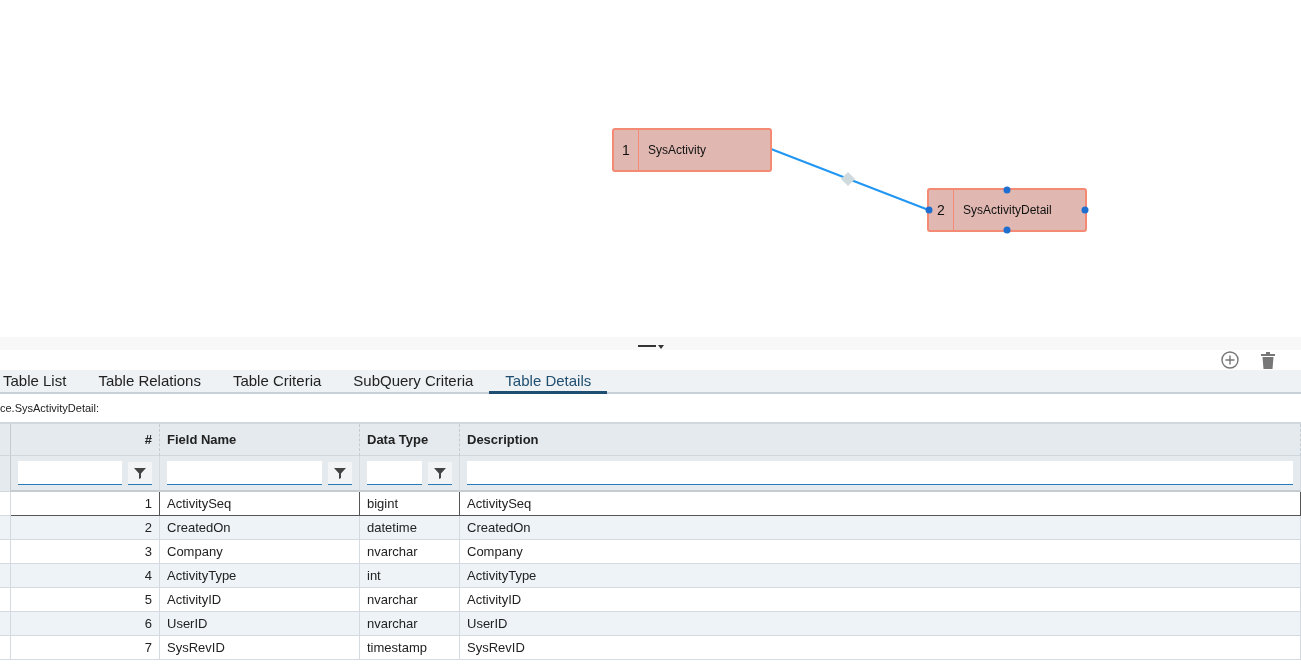 This screenshot has width=1301, height=664. What do you see at coordinates (548, 382) in the screenshot?
I see `tab: Table Details` at bounding box center [548, 382].